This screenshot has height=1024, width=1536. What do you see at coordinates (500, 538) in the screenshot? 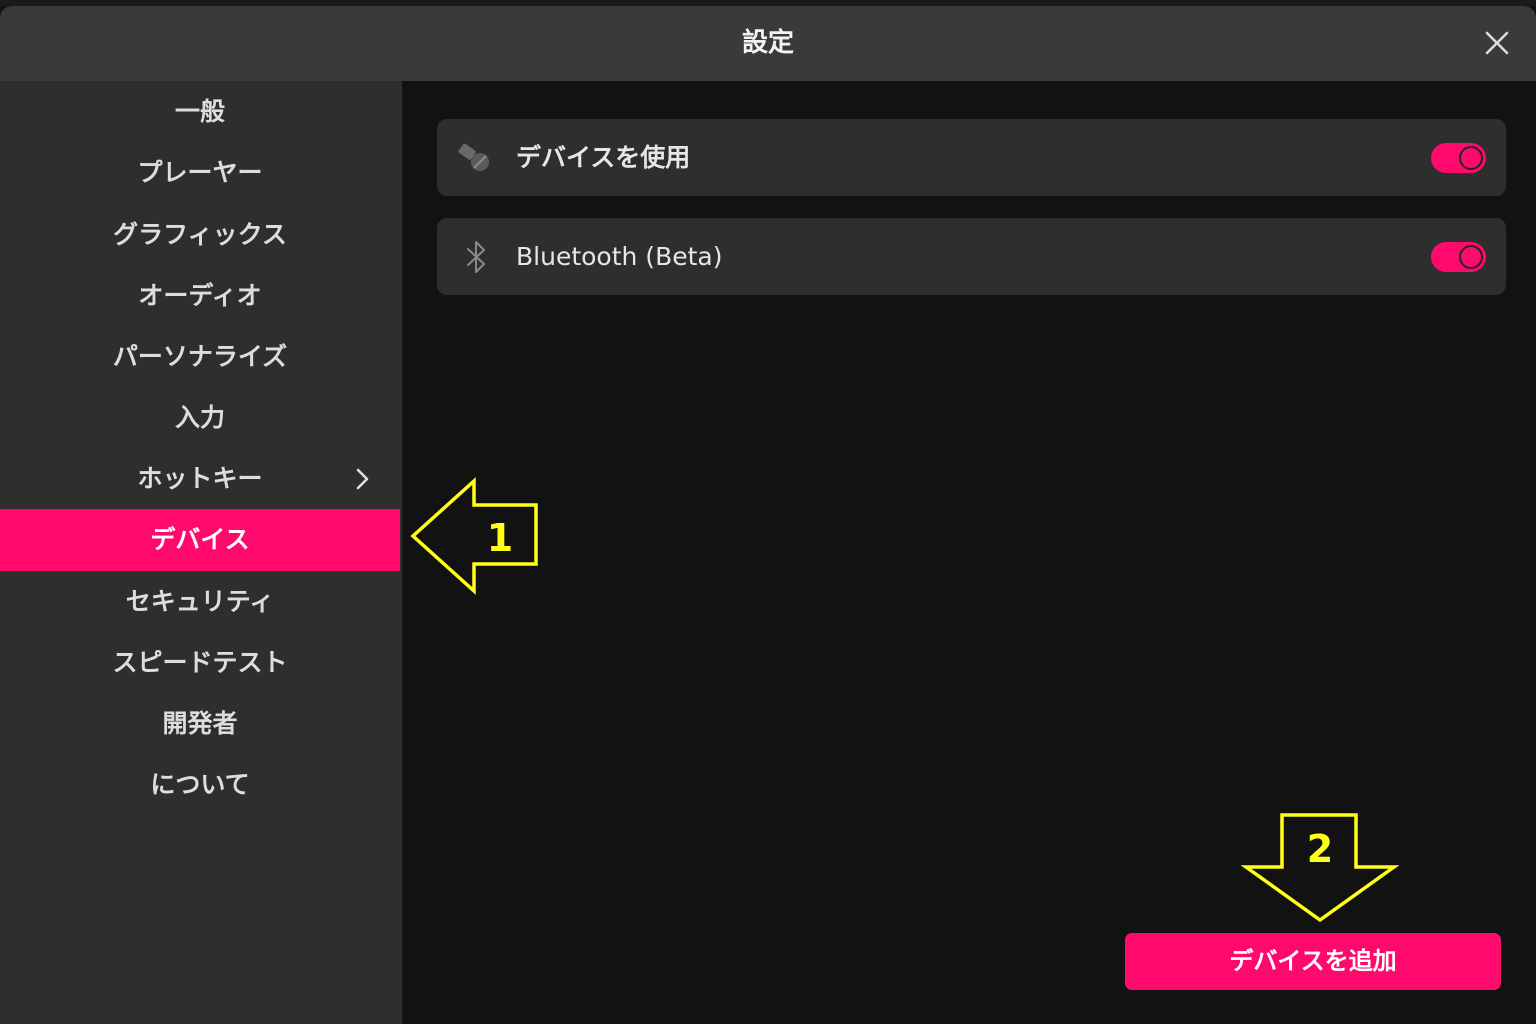
I see `callout-label-1: 1` at bounding box center [500, 538].